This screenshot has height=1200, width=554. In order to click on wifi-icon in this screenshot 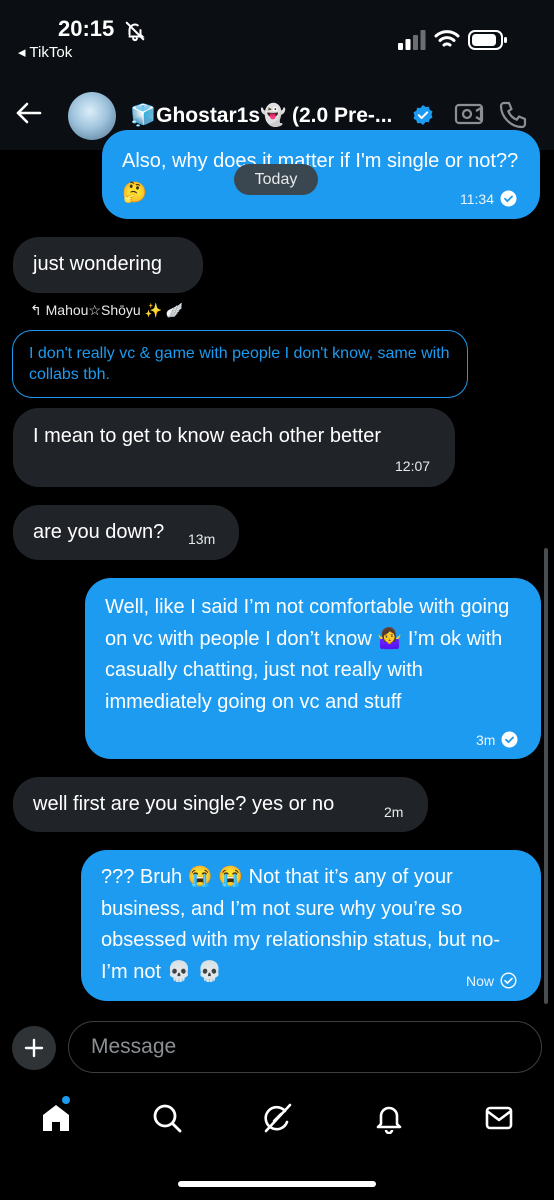, I will do `click(447, 38)`.